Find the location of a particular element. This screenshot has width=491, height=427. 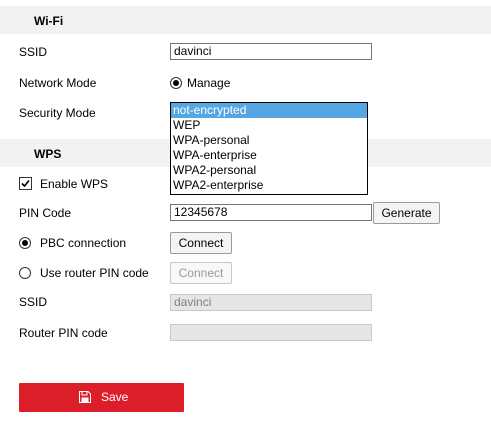

checkmark-icon is located at coordinates (25, 183).